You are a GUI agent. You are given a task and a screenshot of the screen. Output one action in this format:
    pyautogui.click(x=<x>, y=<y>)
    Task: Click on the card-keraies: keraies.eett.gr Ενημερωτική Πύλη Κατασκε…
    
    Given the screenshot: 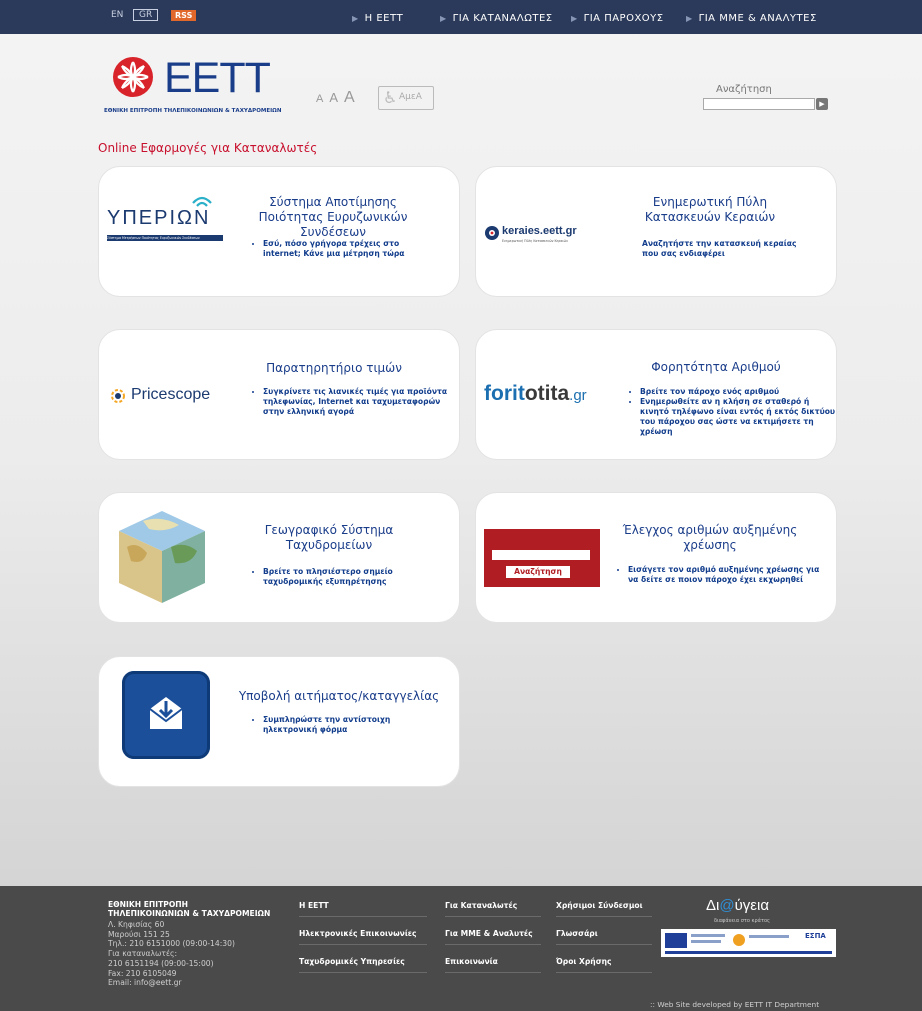 What is the action you would take?
    pyautogui.click(x=656, y=231)
    